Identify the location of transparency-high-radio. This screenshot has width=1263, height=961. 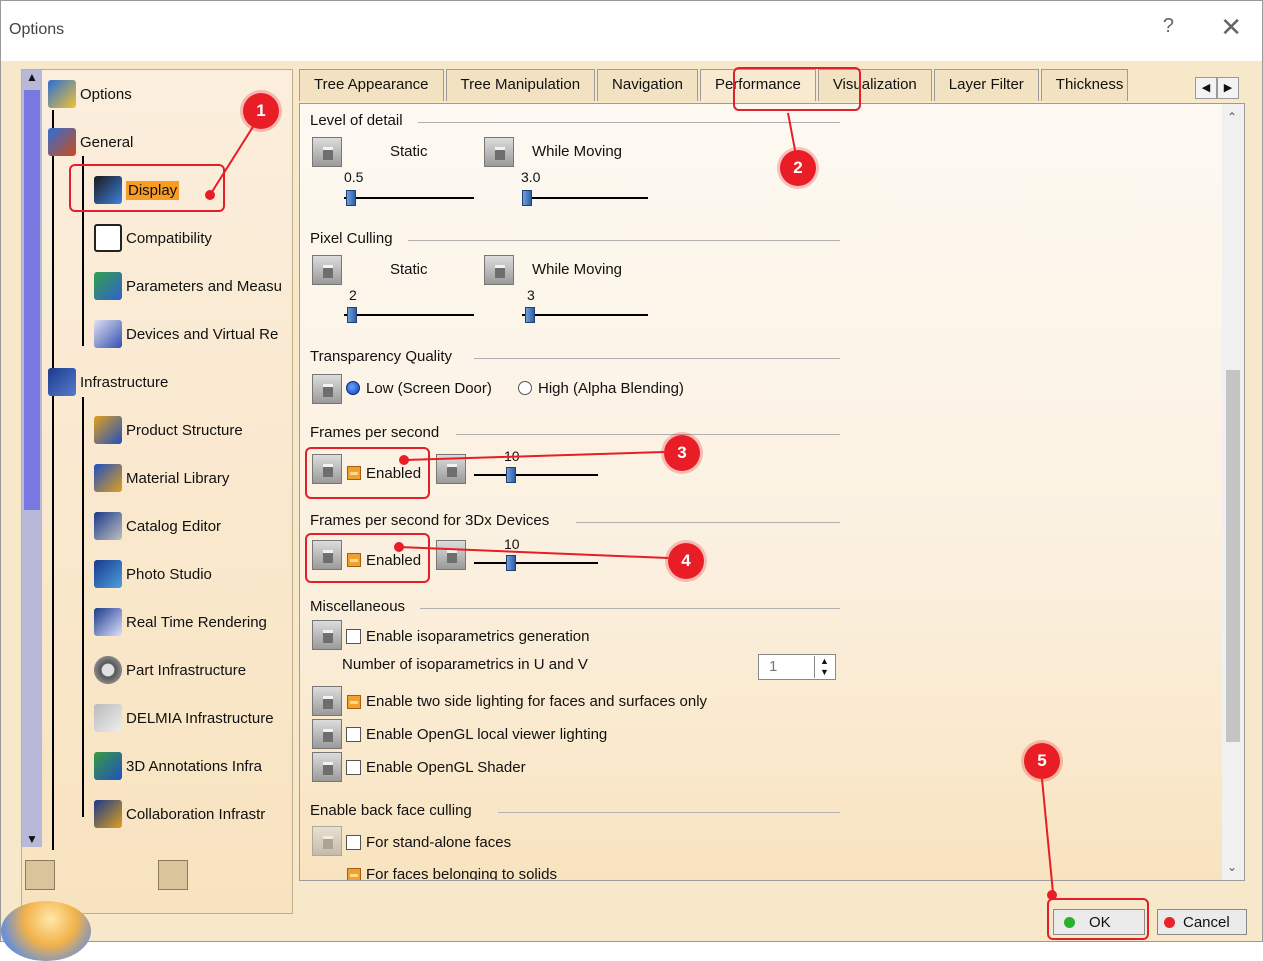
(525, 388).